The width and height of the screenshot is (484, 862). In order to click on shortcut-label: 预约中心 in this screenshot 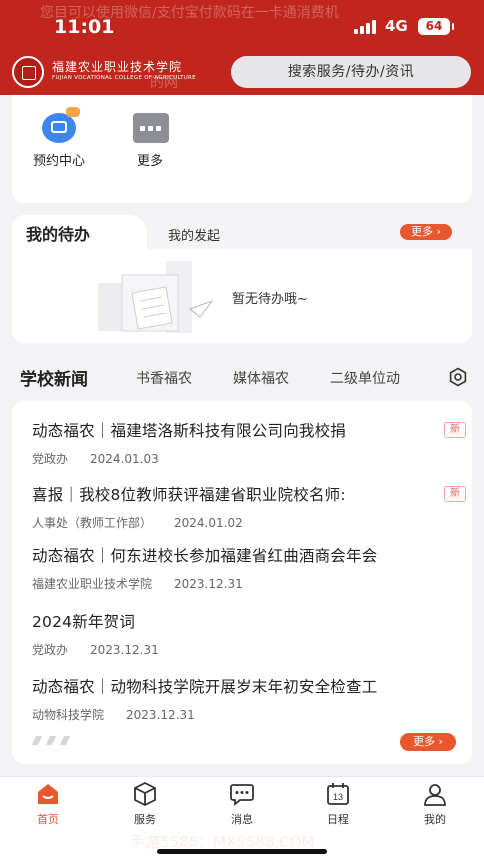, I will do `click(58, 161)`.